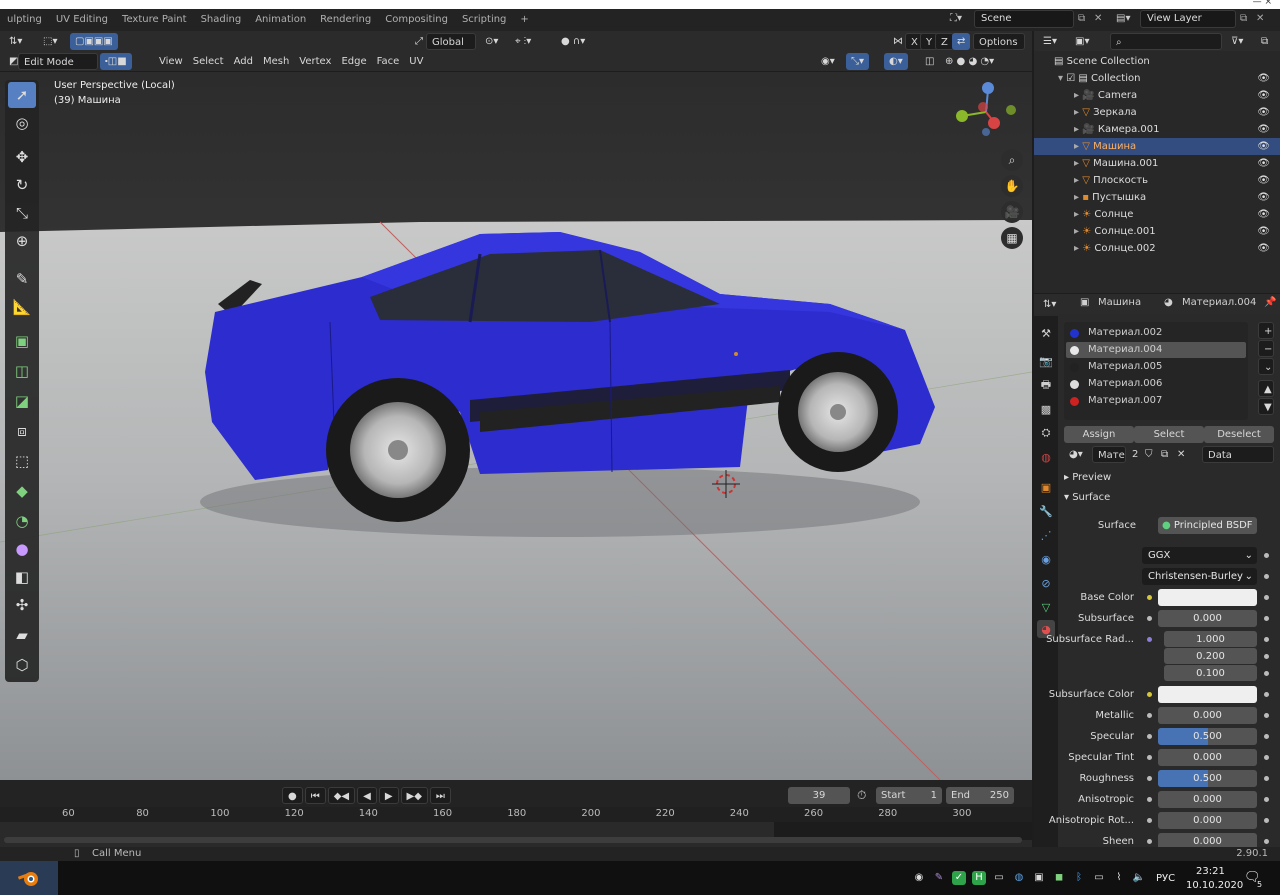 Image resolution: width=1280 pixels, height=895 pixels. Describe the element at coordinates (388, 795) in the screenshot. I see `play-icon: ▶` at that location.